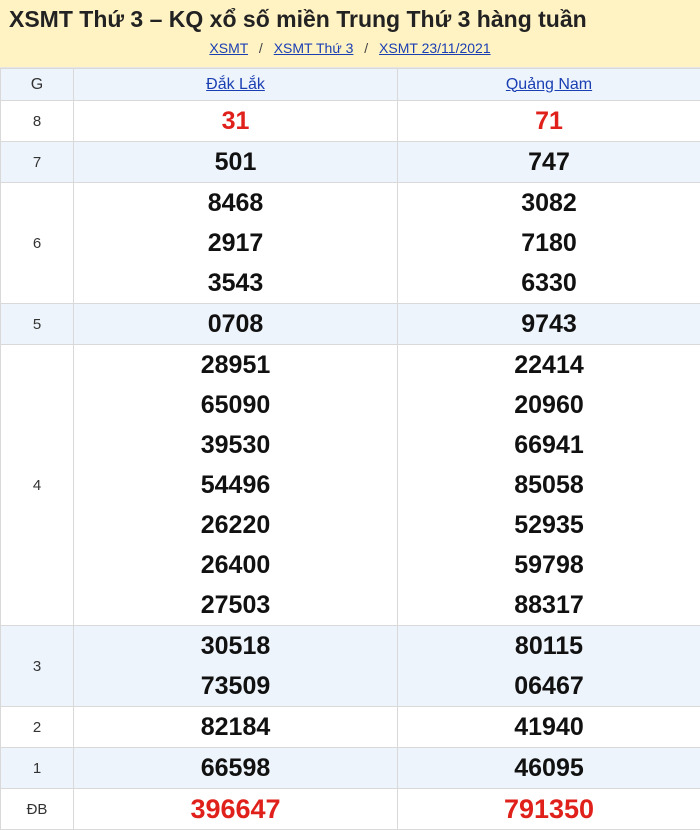 This screenshot has width=700, height=830. Describe the element at coordinates (235, 565) in the screenshot. I see `lottery-number: 26400` at that location.